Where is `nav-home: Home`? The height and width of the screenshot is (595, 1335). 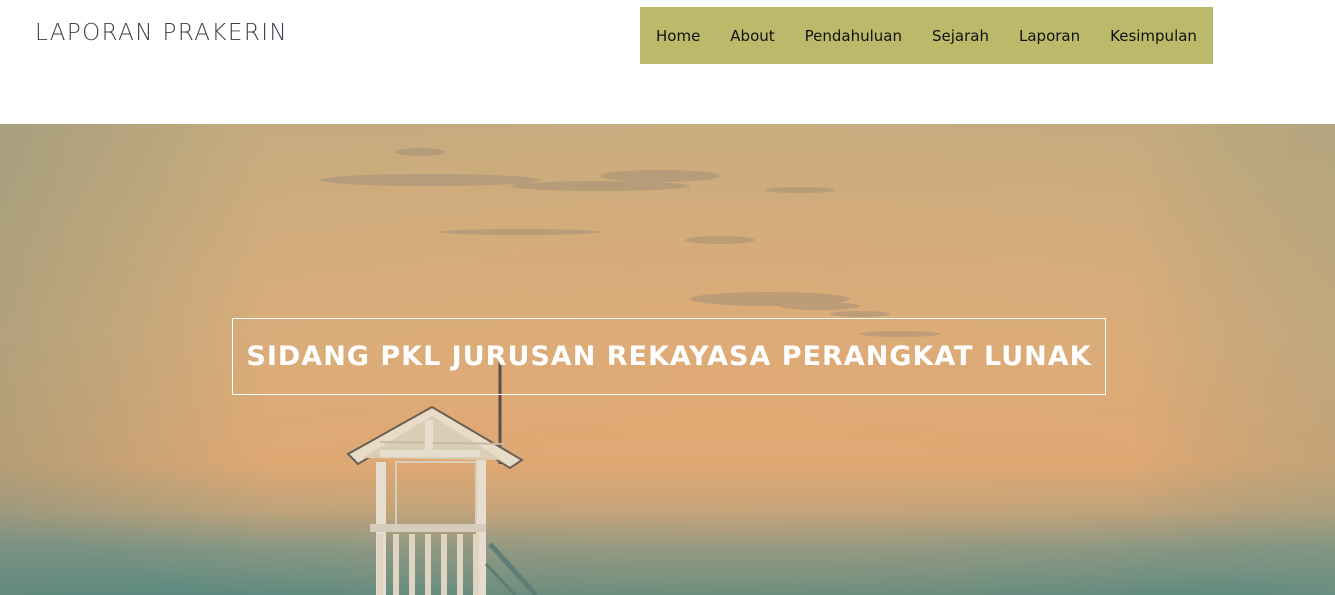
nav-home: Home is located at coordinates (678, 36).